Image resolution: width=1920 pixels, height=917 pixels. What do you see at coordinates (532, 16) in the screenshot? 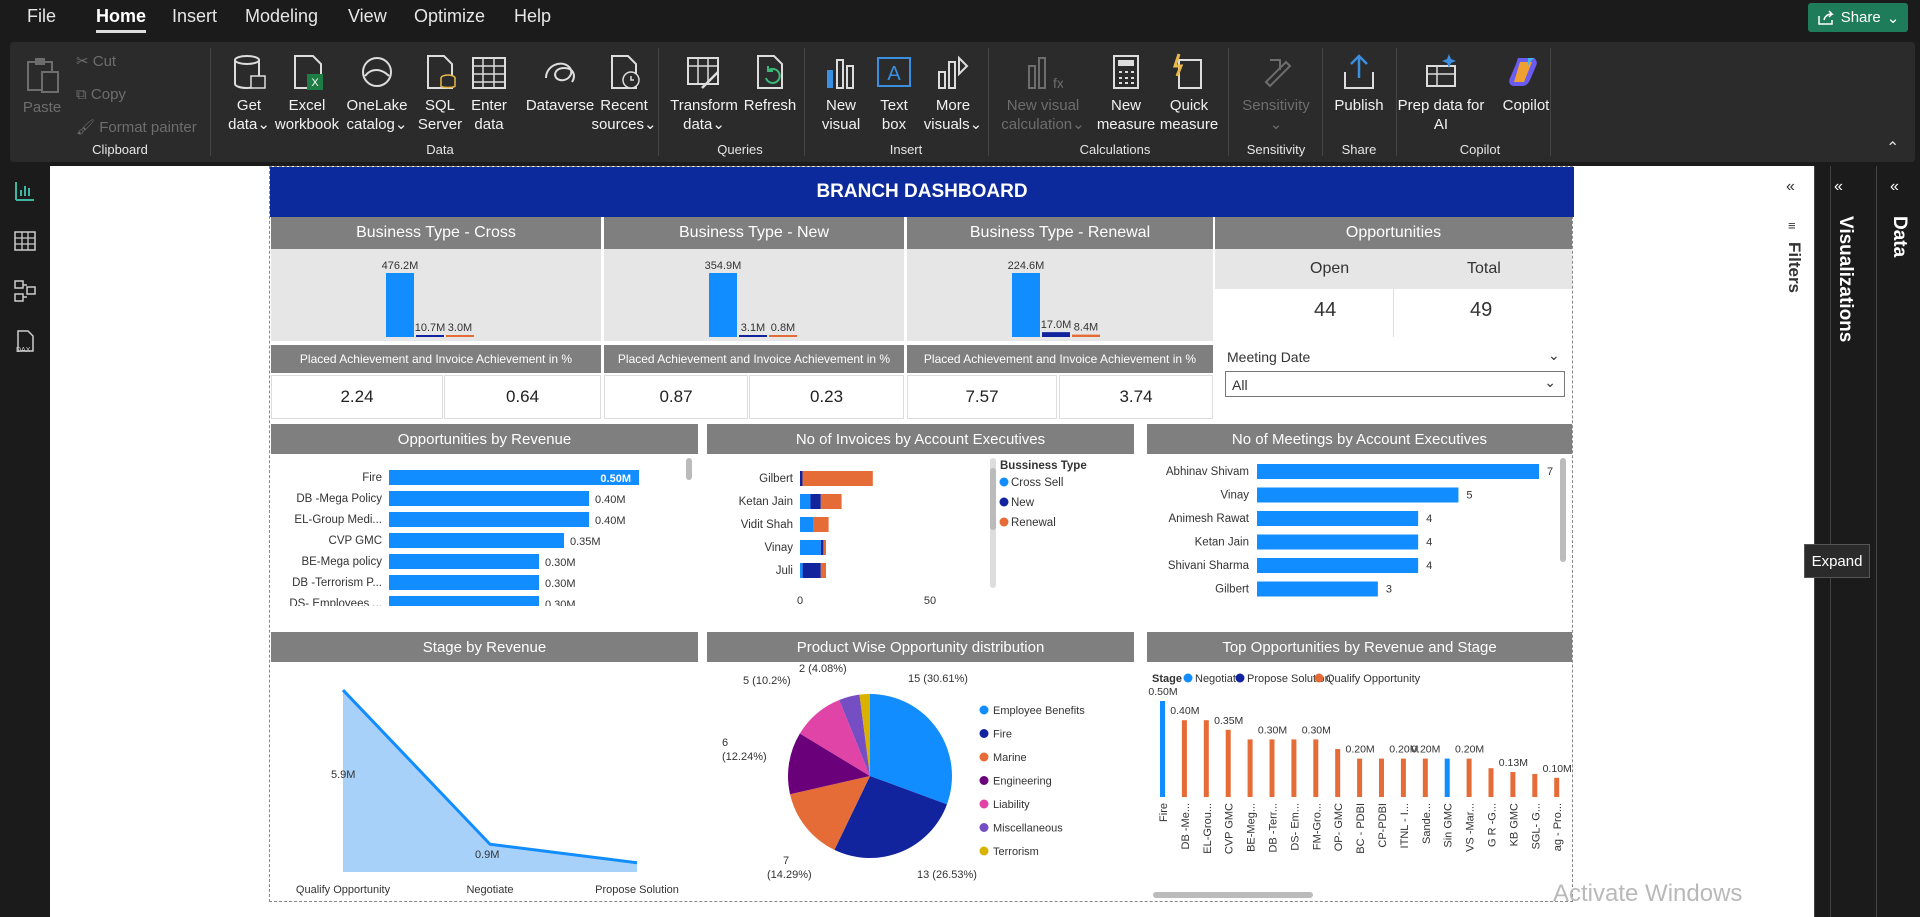
I see `tab-help: Help` at bounding box center [532, 16].